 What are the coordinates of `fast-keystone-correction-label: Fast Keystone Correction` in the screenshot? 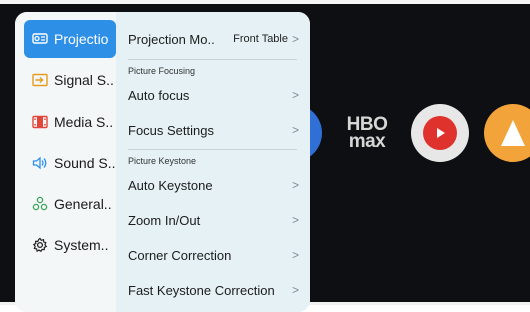 It's located at (201, 290).